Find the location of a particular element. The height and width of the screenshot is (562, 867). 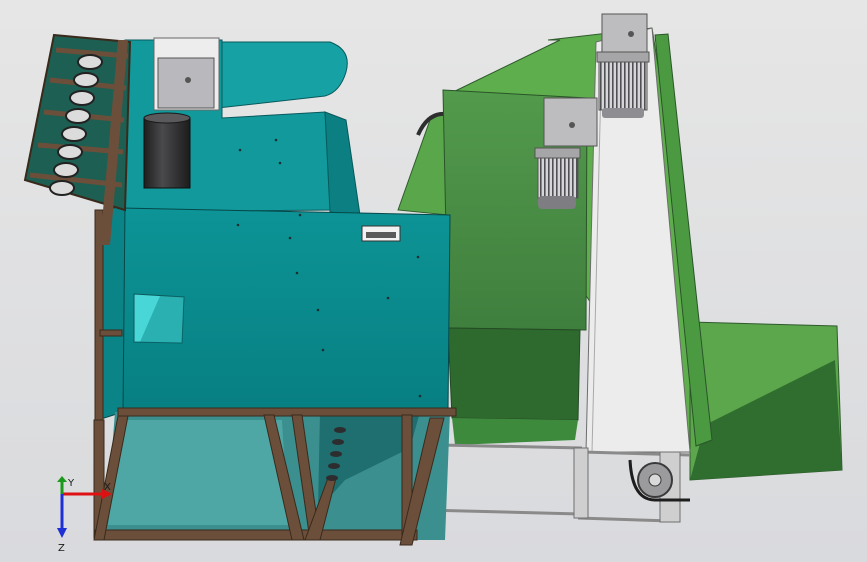

frame-leg-mid is located at coordinates (581, 483).